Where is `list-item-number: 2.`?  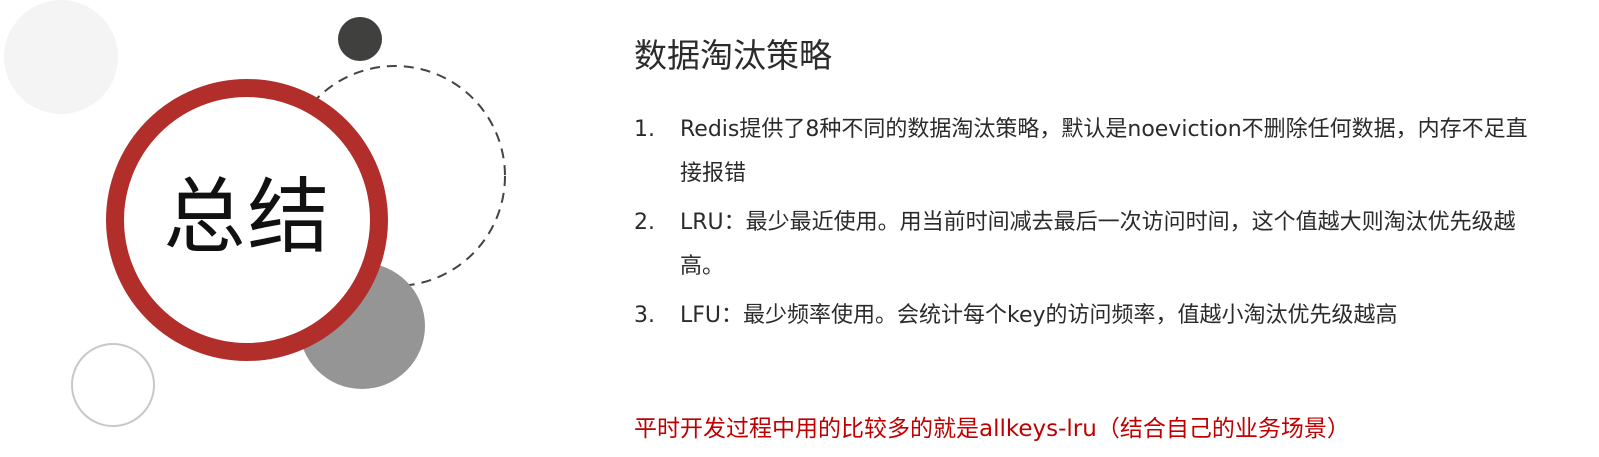 list-item-number: 2. is located at coordinates (644, 222).